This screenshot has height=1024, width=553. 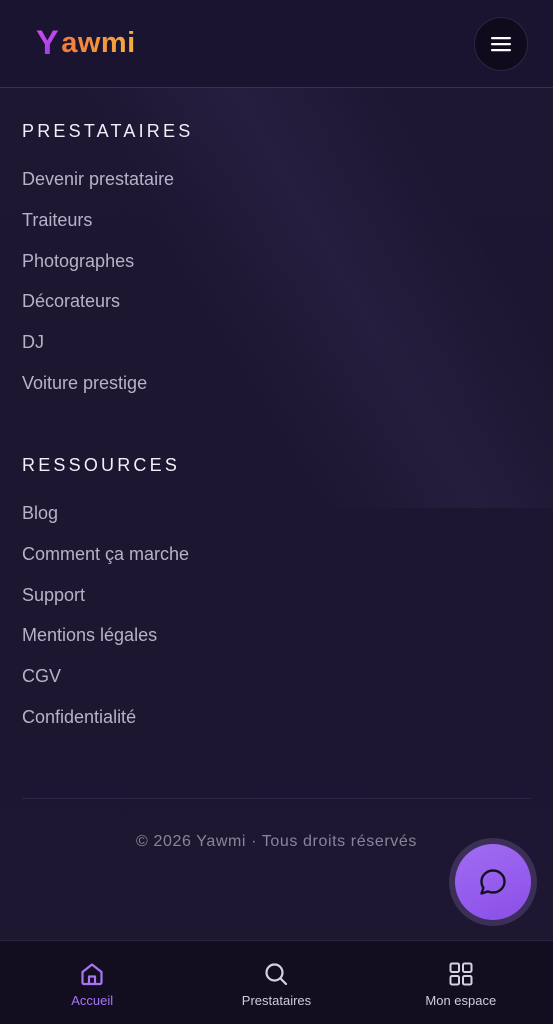 What do you see at coordinates (107, 309) in the screenshot?
I see `footer-link-decorateurs: Décorateurs` at bounding box center [107, 309].